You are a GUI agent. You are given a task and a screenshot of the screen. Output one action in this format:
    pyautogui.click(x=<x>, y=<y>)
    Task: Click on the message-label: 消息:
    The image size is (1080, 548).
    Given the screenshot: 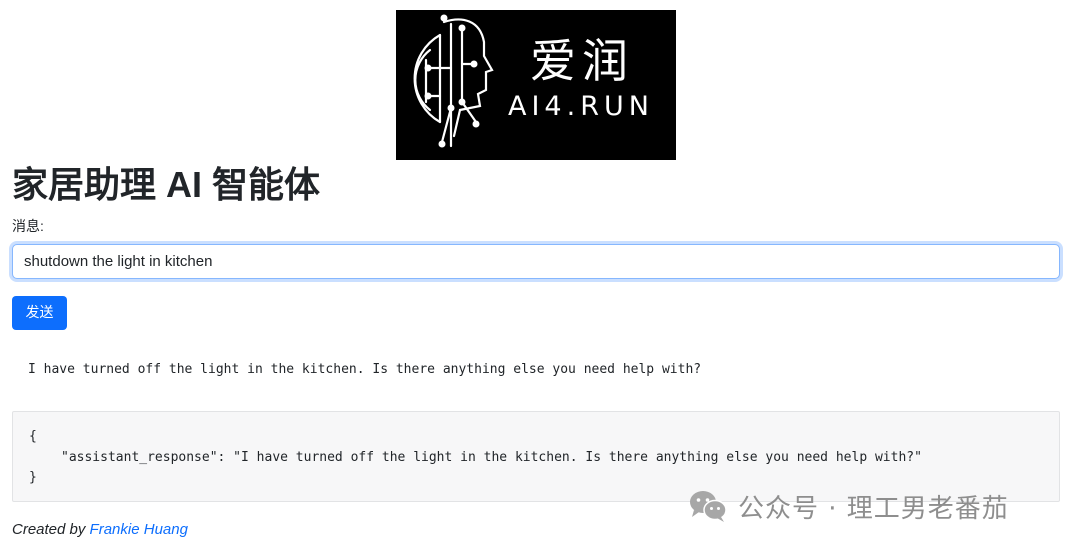 What is the action you would take?
    pyautogui.click(x=28, y=226)
    